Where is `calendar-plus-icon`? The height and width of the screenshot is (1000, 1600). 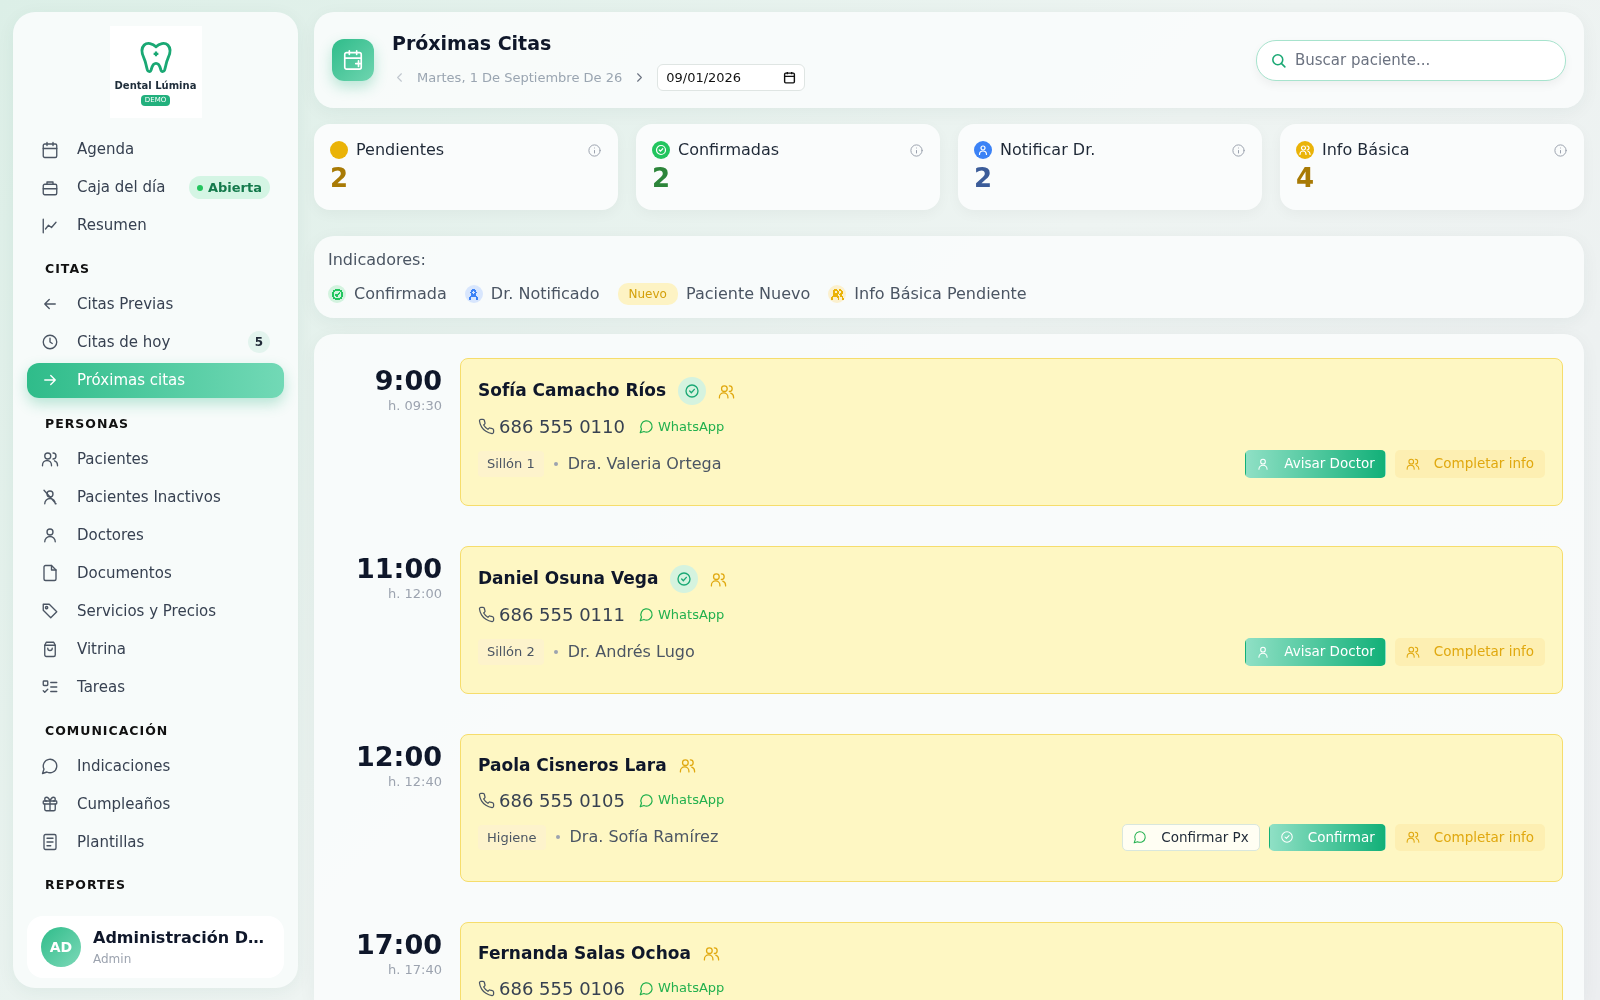
calendar-plus-icon is located at coordinates (353, 60).